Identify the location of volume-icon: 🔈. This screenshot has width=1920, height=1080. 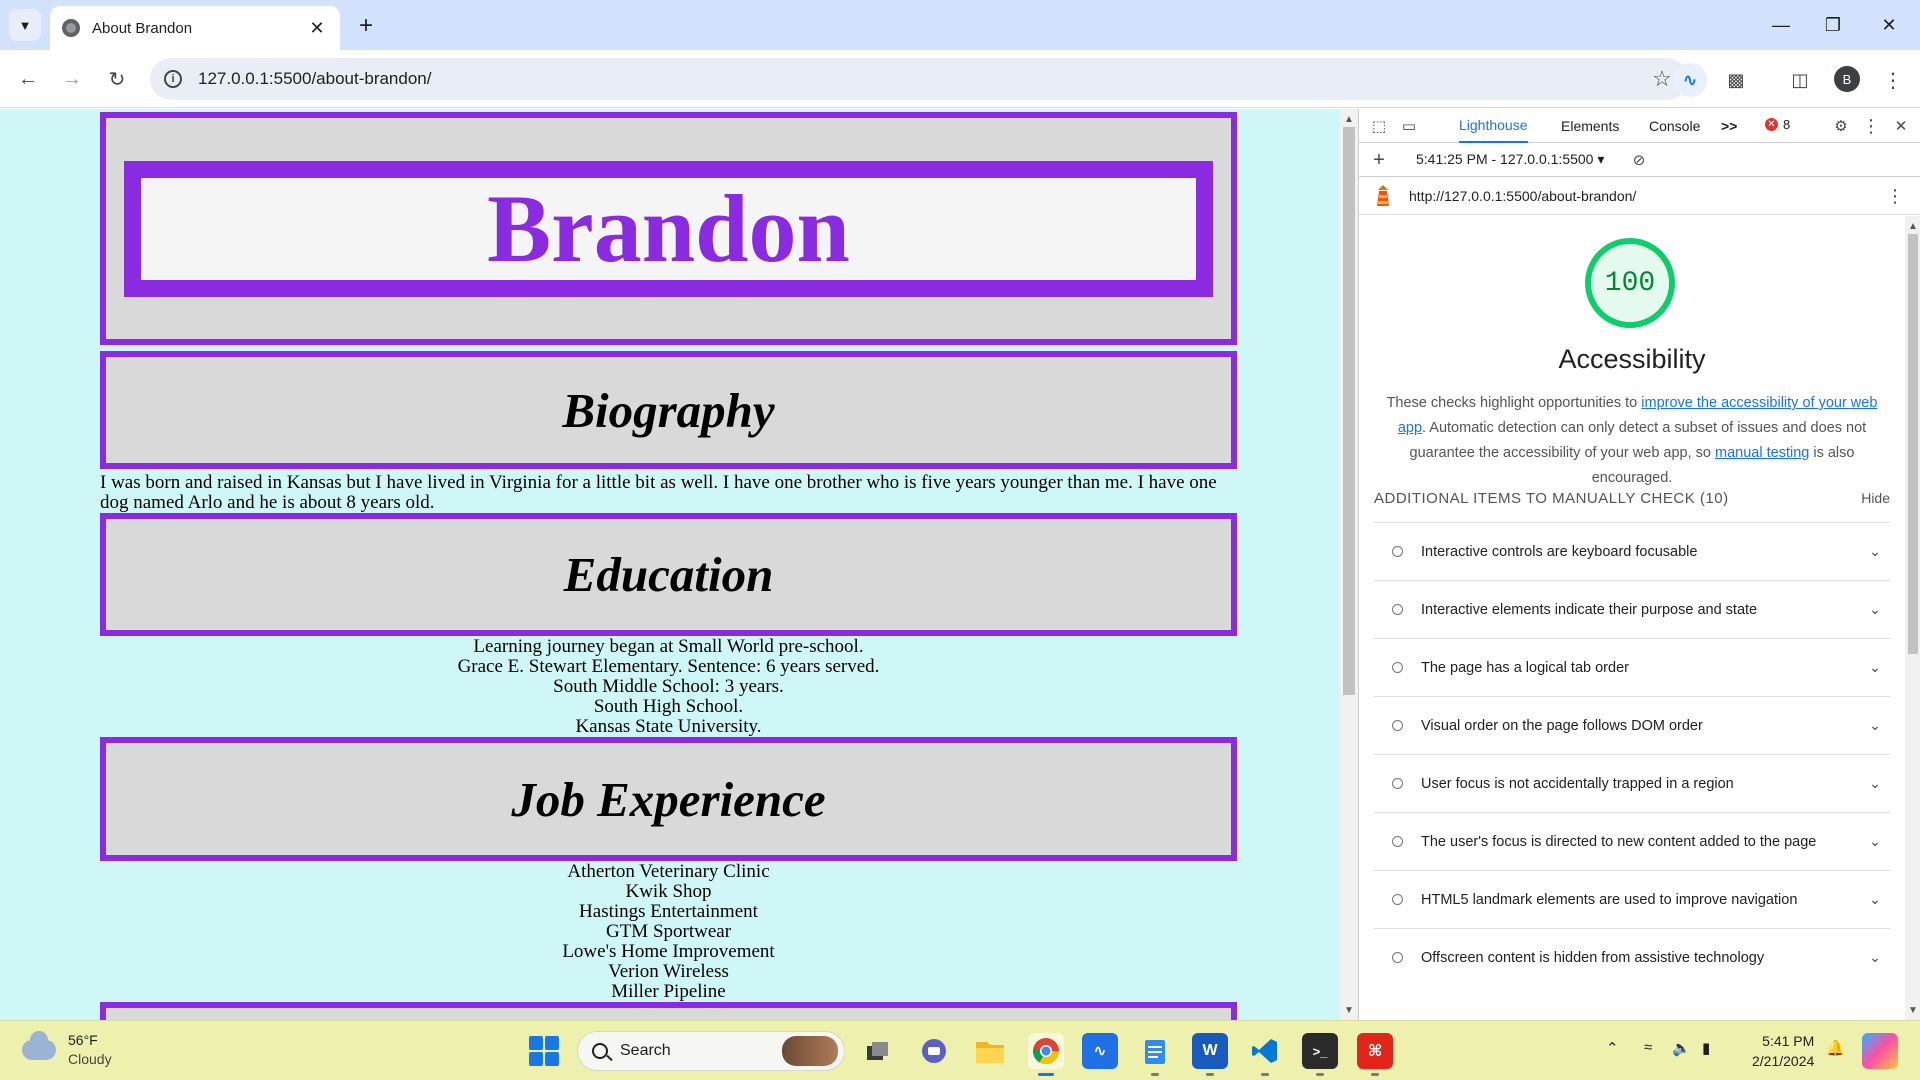
(1681, 1048).